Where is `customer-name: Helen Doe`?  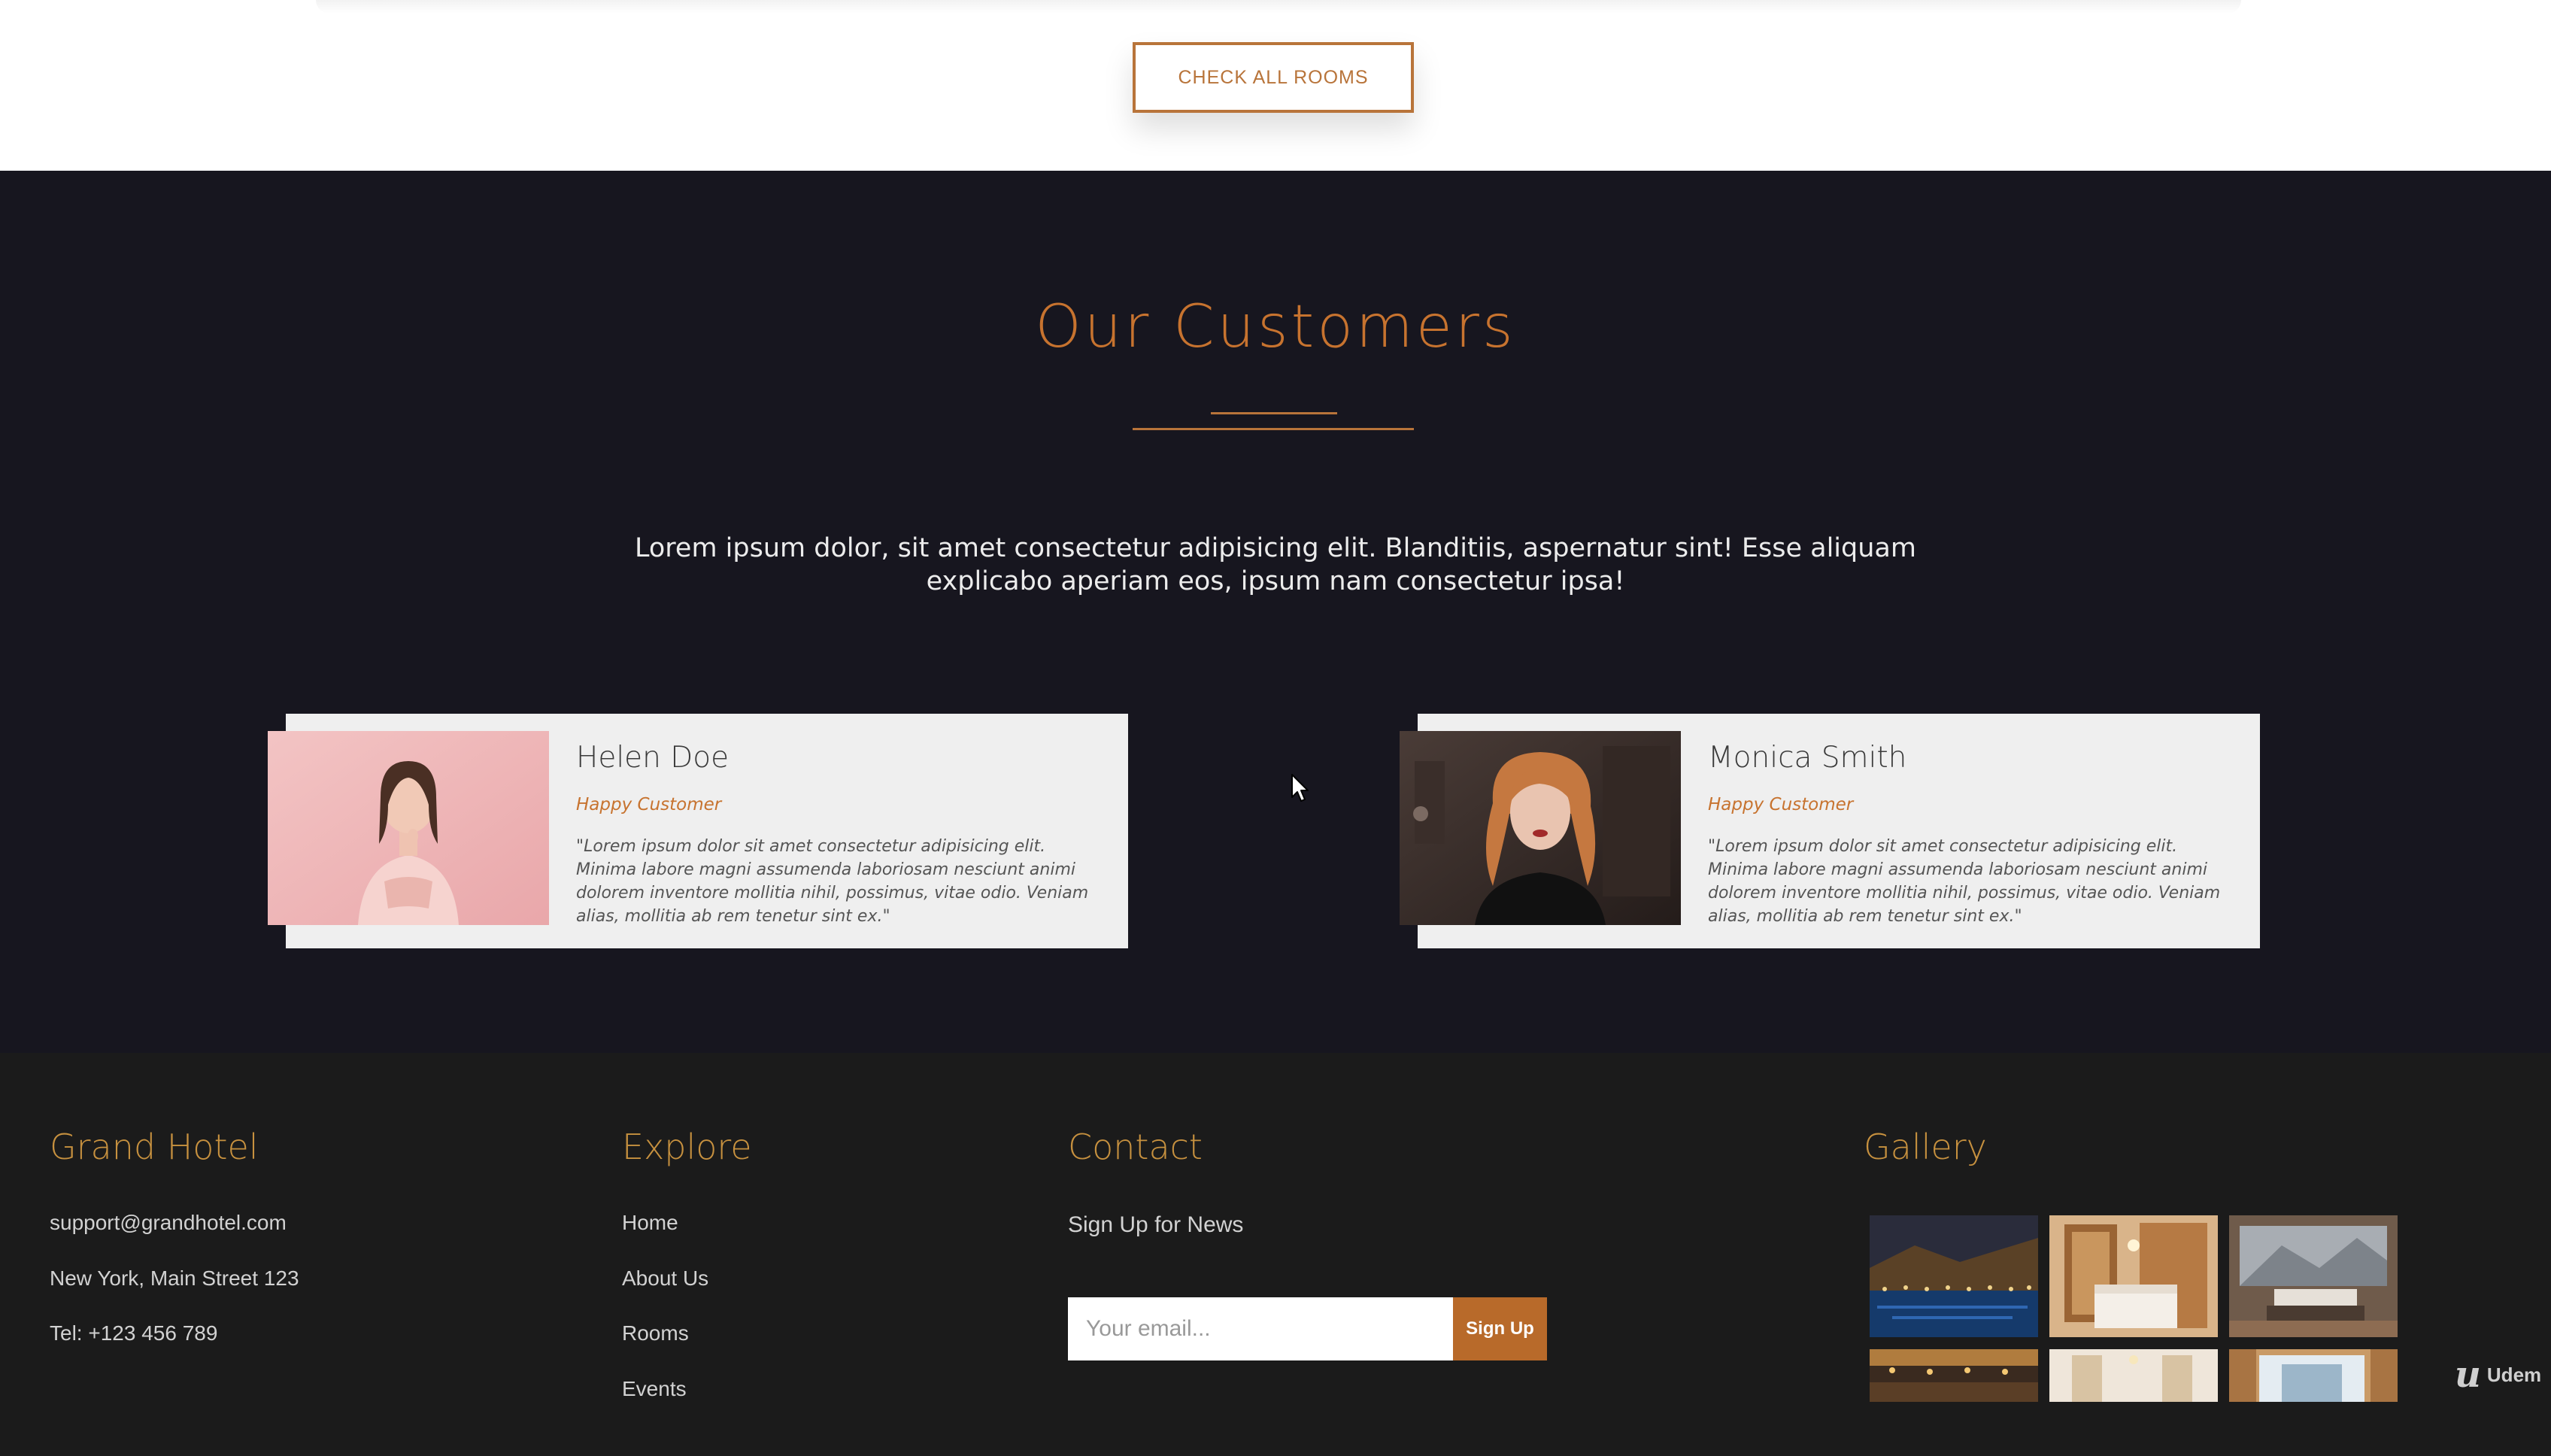
customer-name: Helen Doe is located at coordinates (653, 758).